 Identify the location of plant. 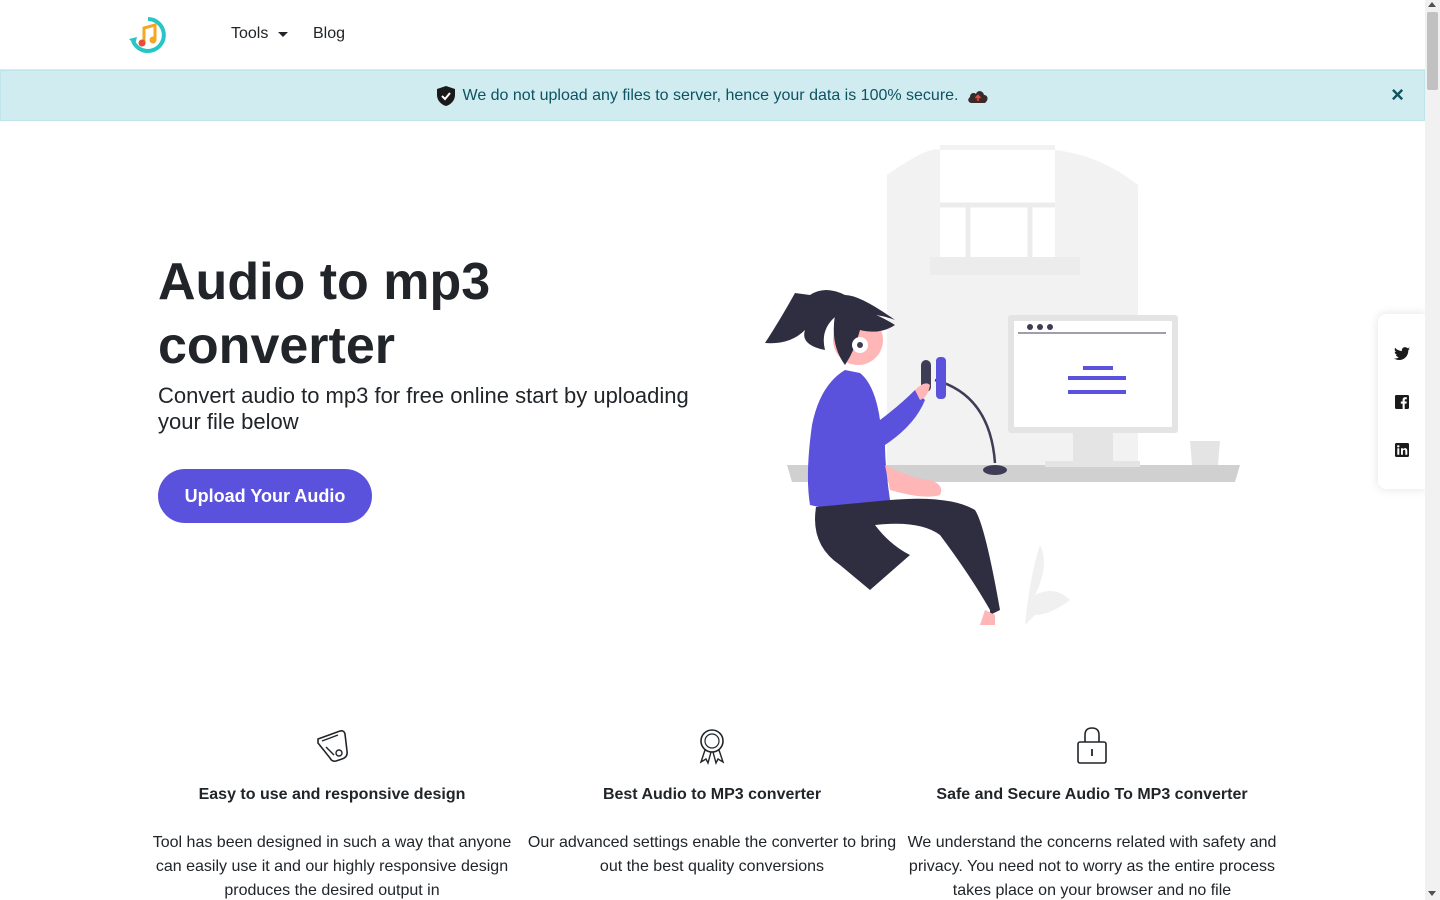
(1047, 585).